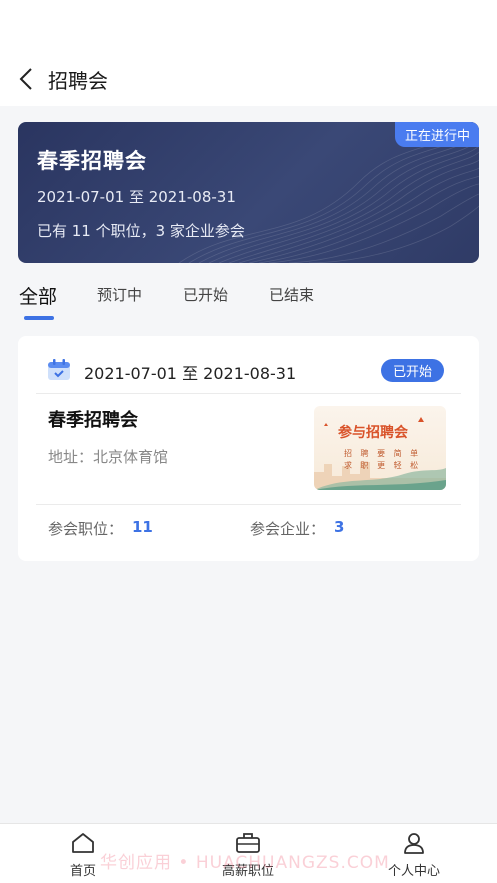  I want to click on top-navigation-bar: 招聘会, so click(248, 79).